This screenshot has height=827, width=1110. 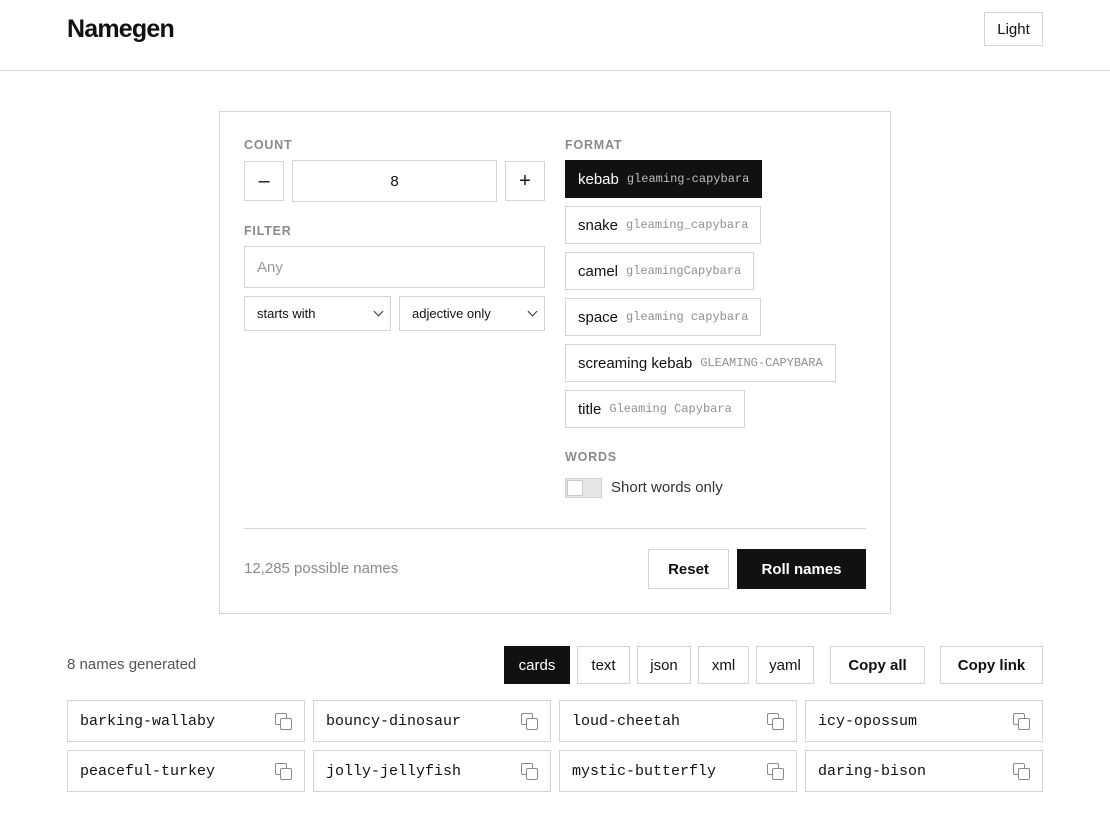 I want to click on name-card: mystic-butterfly, so click(x=678, y=771).